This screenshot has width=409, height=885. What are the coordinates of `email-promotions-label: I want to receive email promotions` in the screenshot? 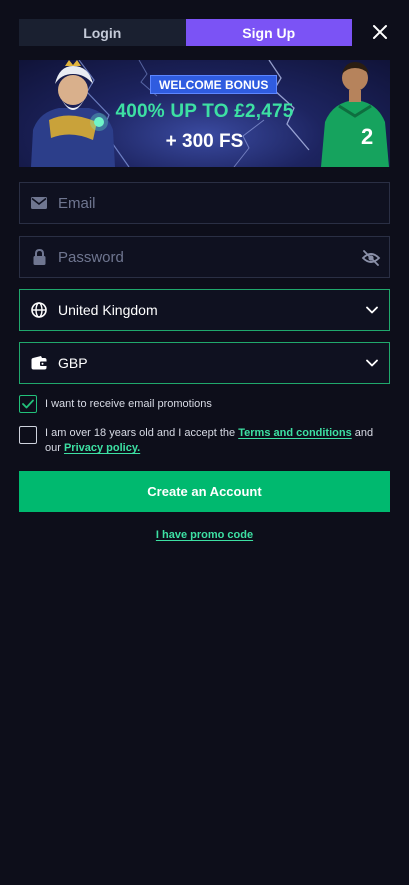 It's located at (128, 404).